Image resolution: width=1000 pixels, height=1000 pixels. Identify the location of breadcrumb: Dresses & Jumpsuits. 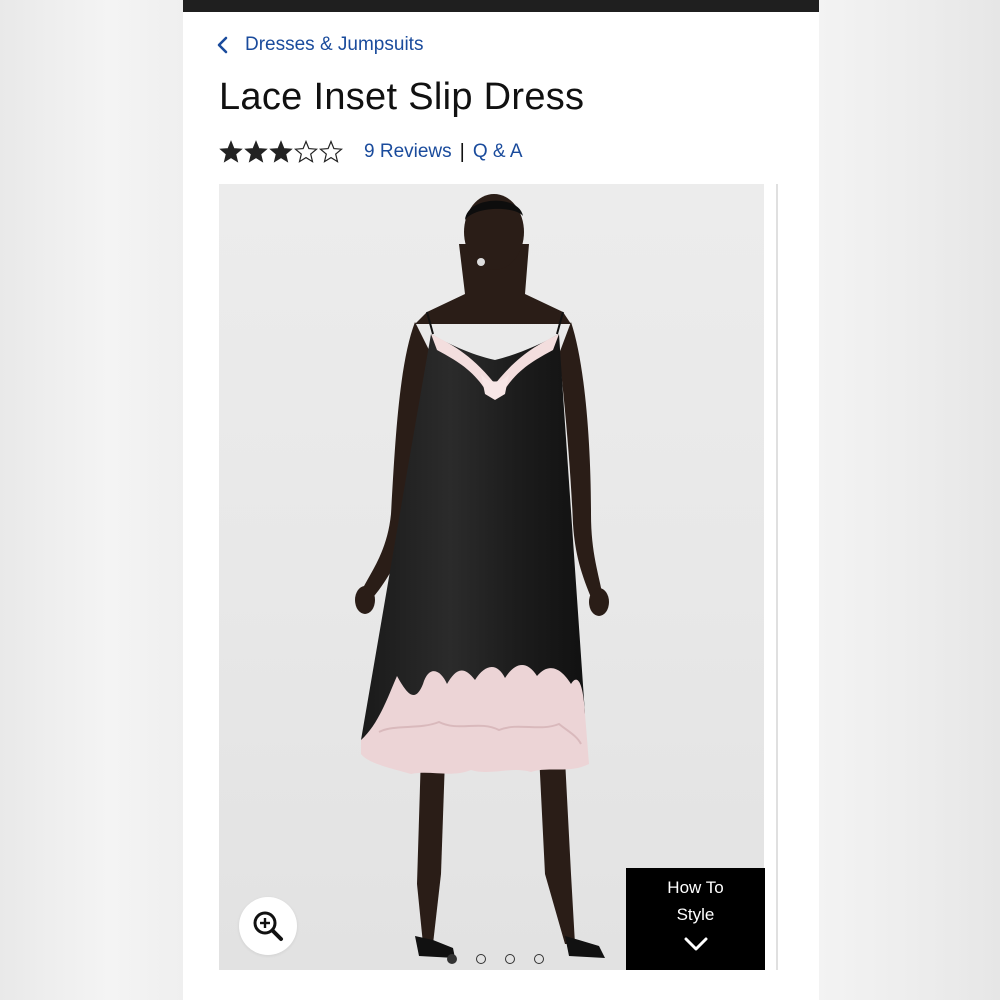
(319, 45).